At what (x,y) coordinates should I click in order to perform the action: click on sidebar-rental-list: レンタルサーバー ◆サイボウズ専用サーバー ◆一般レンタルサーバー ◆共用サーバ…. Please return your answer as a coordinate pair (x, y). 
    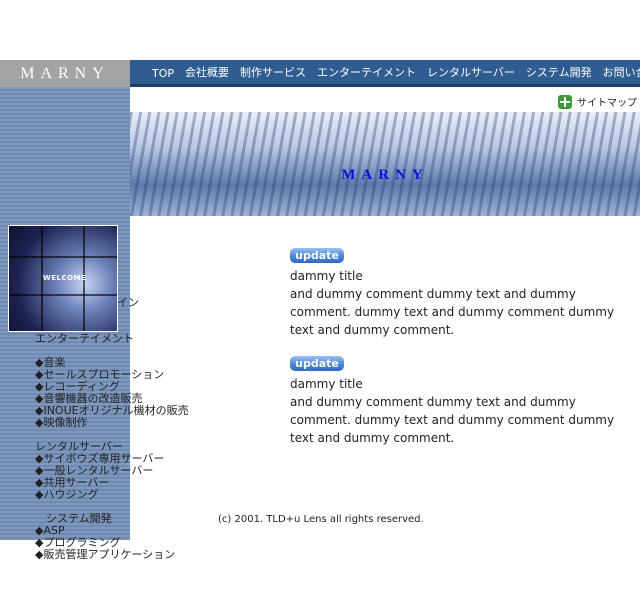
    Looking at the image, I should click on (99, 471).